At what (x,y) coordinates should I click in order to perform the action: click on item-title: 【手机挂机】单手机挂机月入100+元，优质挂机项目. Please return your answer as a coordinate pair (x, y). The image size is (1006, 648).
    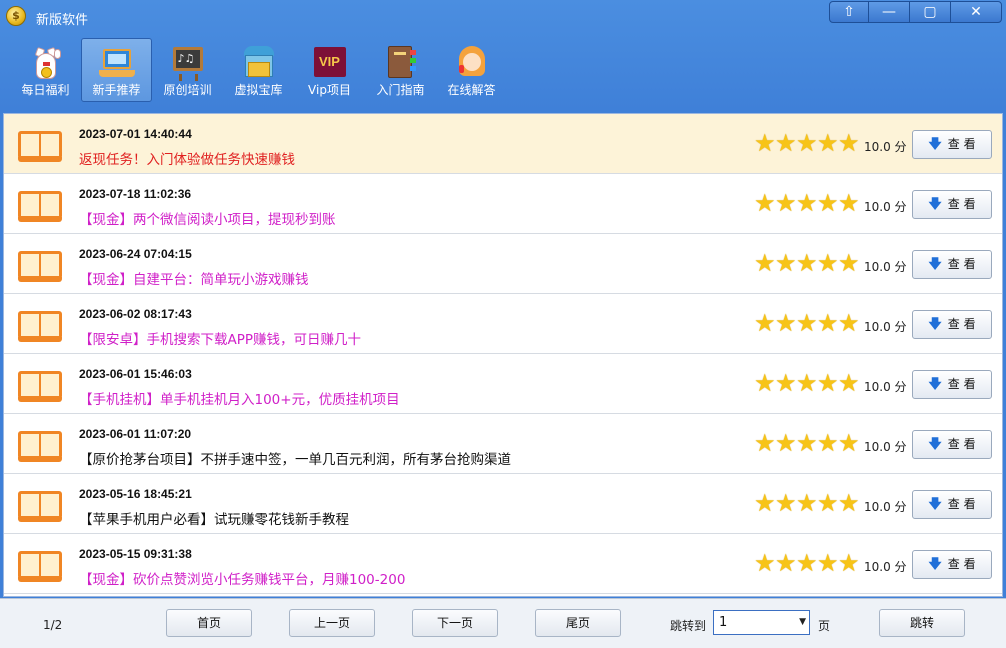
    Looking at the image, I should click on (239, 398).